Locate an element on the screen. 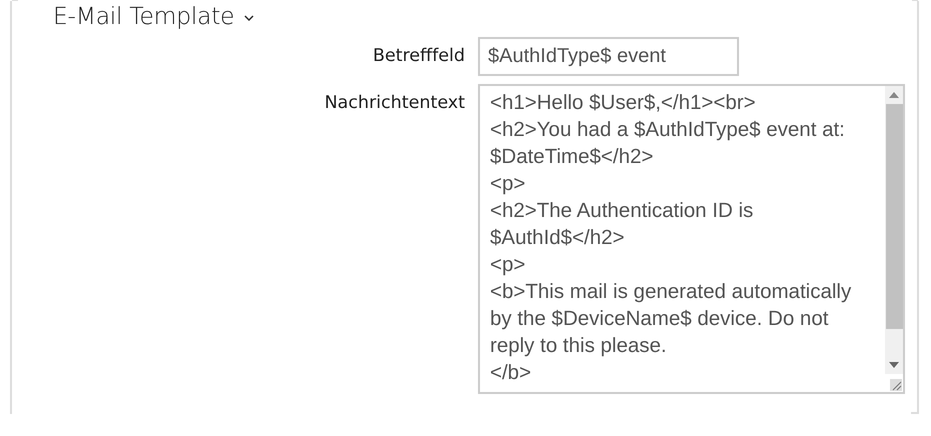  section-title: E-Mail Template is located at coordinates (143, 16).